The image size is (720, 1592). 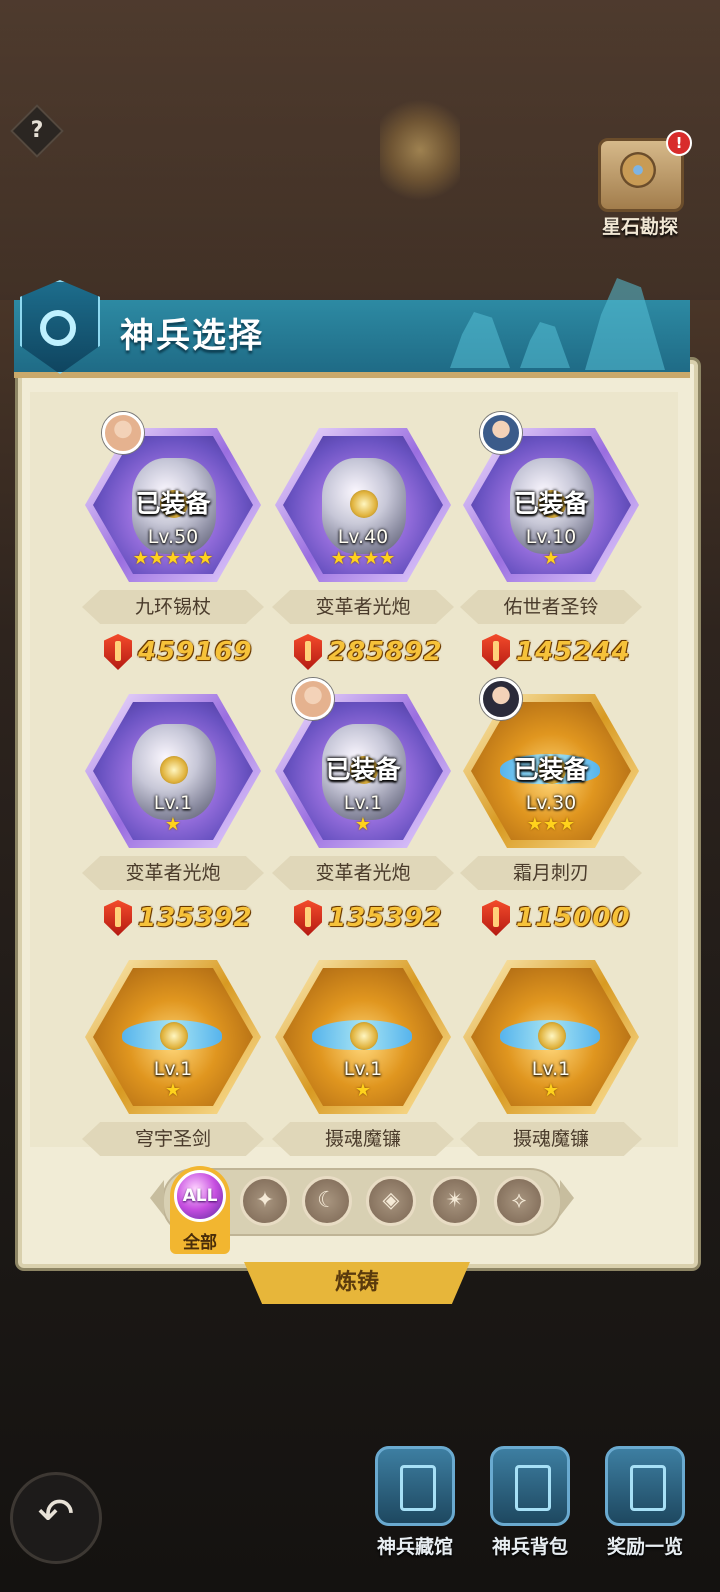 I want to click on star-rating: ★★★, so click(x=551, y=824).